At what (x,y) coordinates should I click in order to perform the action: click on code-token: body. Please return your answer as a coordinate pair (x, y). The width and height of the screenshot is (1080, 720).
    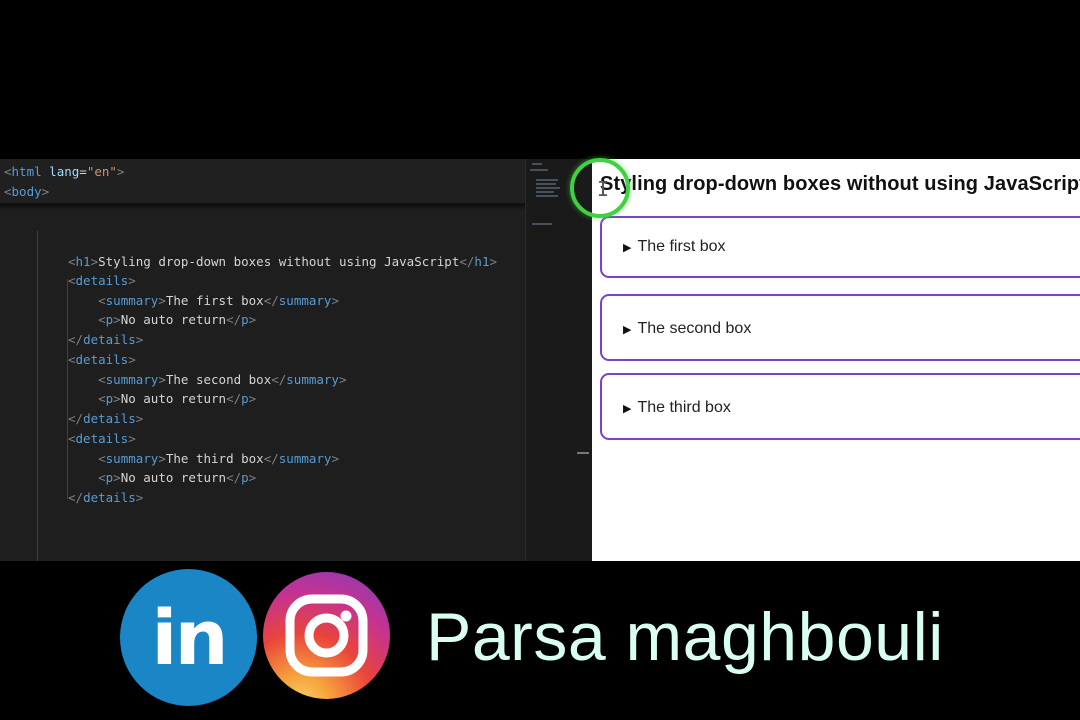
    Looking at the image, I should click on (26, 191).